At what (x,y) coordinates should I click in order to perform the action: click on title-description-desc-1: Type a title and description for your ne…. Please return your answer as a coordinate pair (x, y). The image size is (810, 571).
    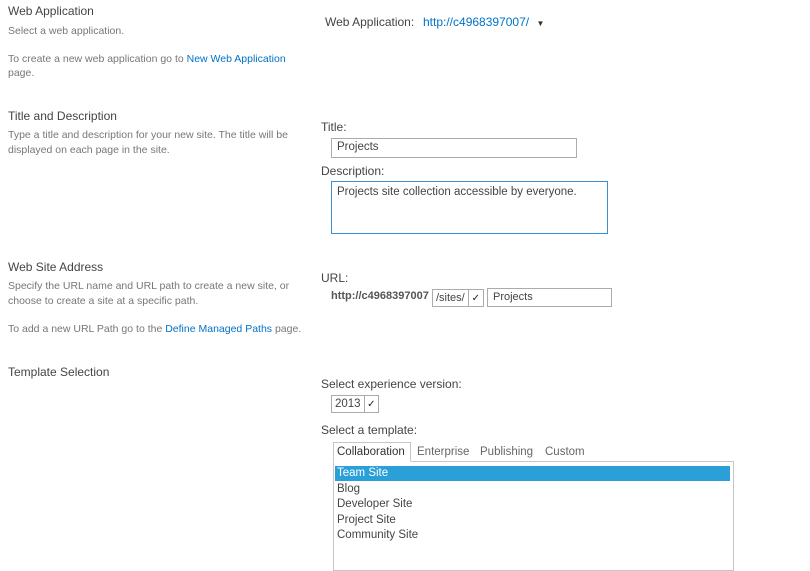
    Looking at the image, I should click on (148, 135).